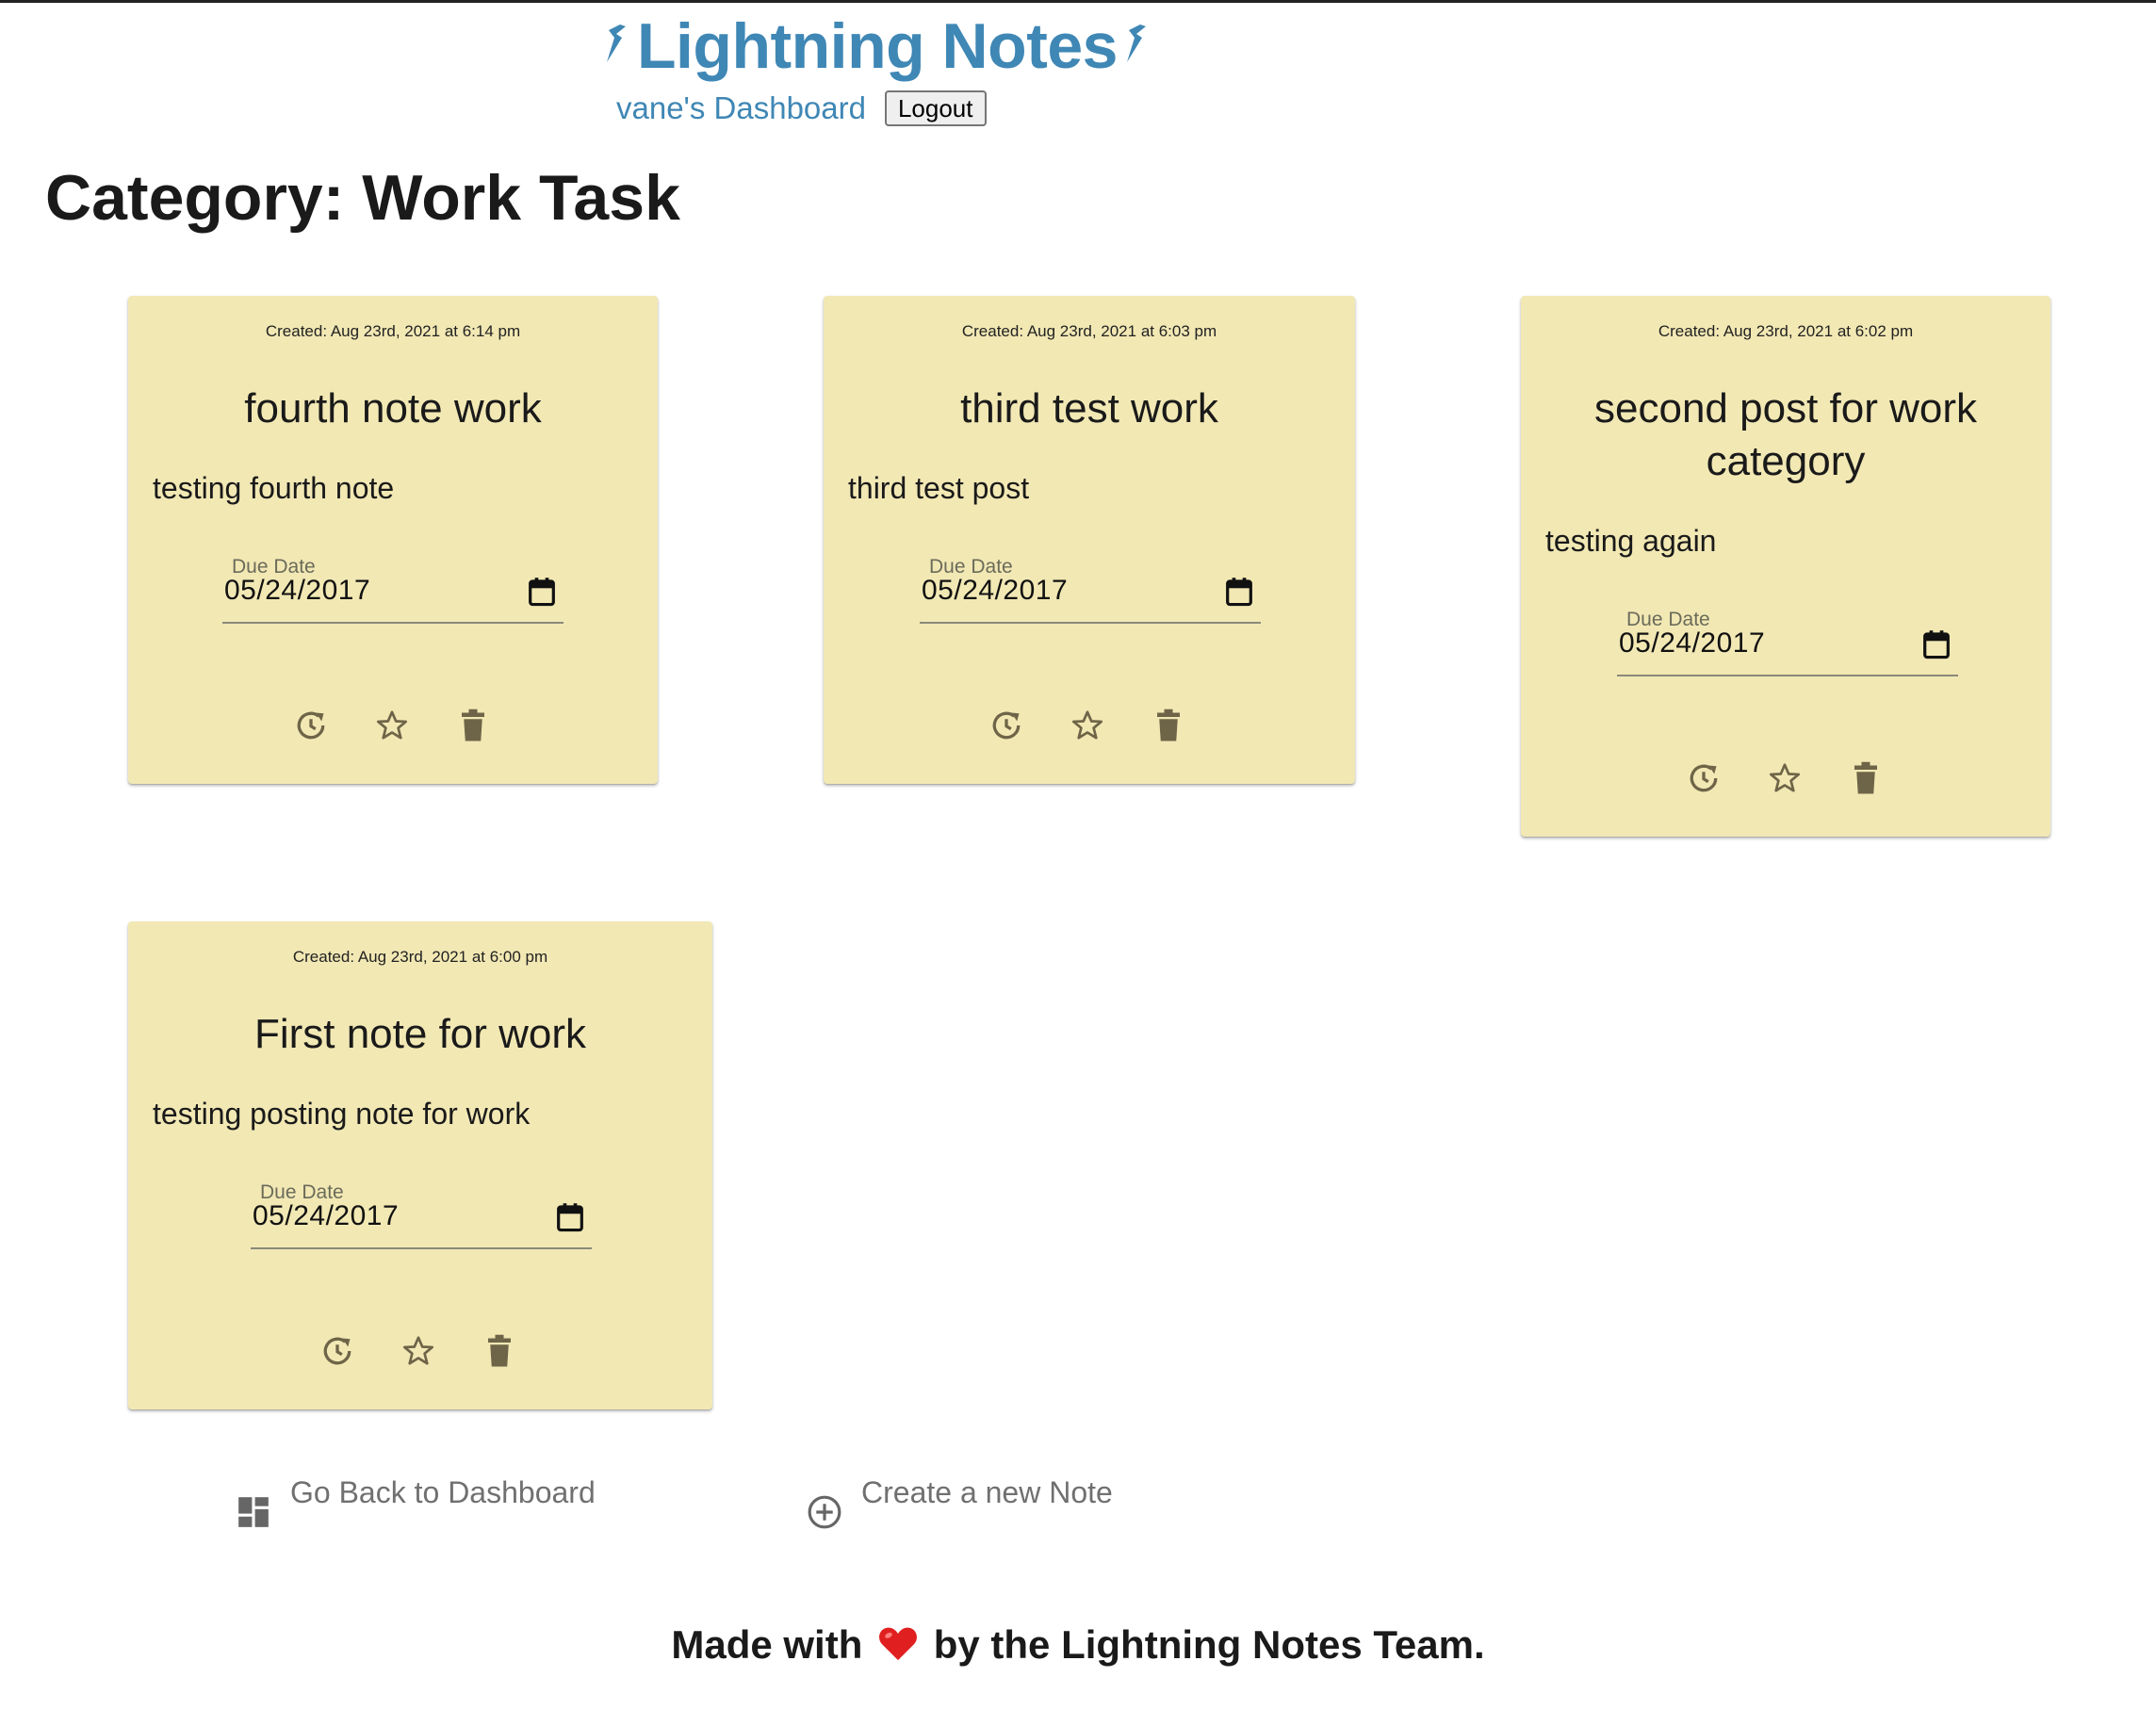  What do you see at coordinates (767, 1644) in the screenshot?
I see `footer-prefix: Made with` at bounding box center [767, 1644].